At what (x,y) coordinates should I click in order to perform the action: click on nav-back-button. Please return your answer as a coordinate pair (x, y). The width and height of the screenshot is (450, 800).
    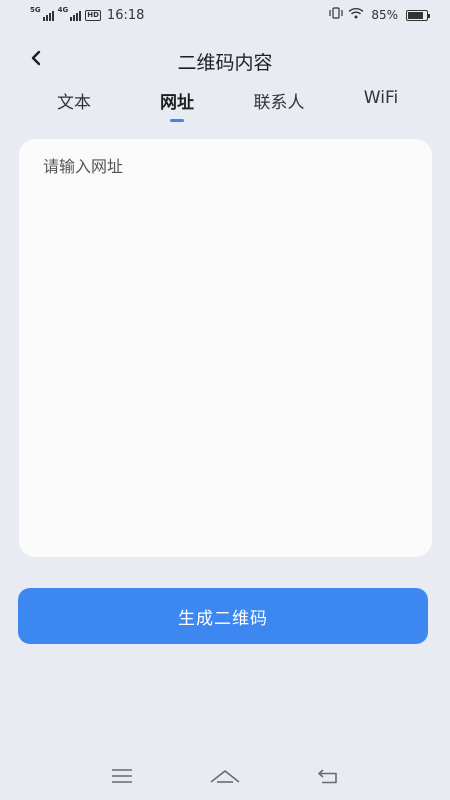
    Looking at the image, I should click on (328, 778).